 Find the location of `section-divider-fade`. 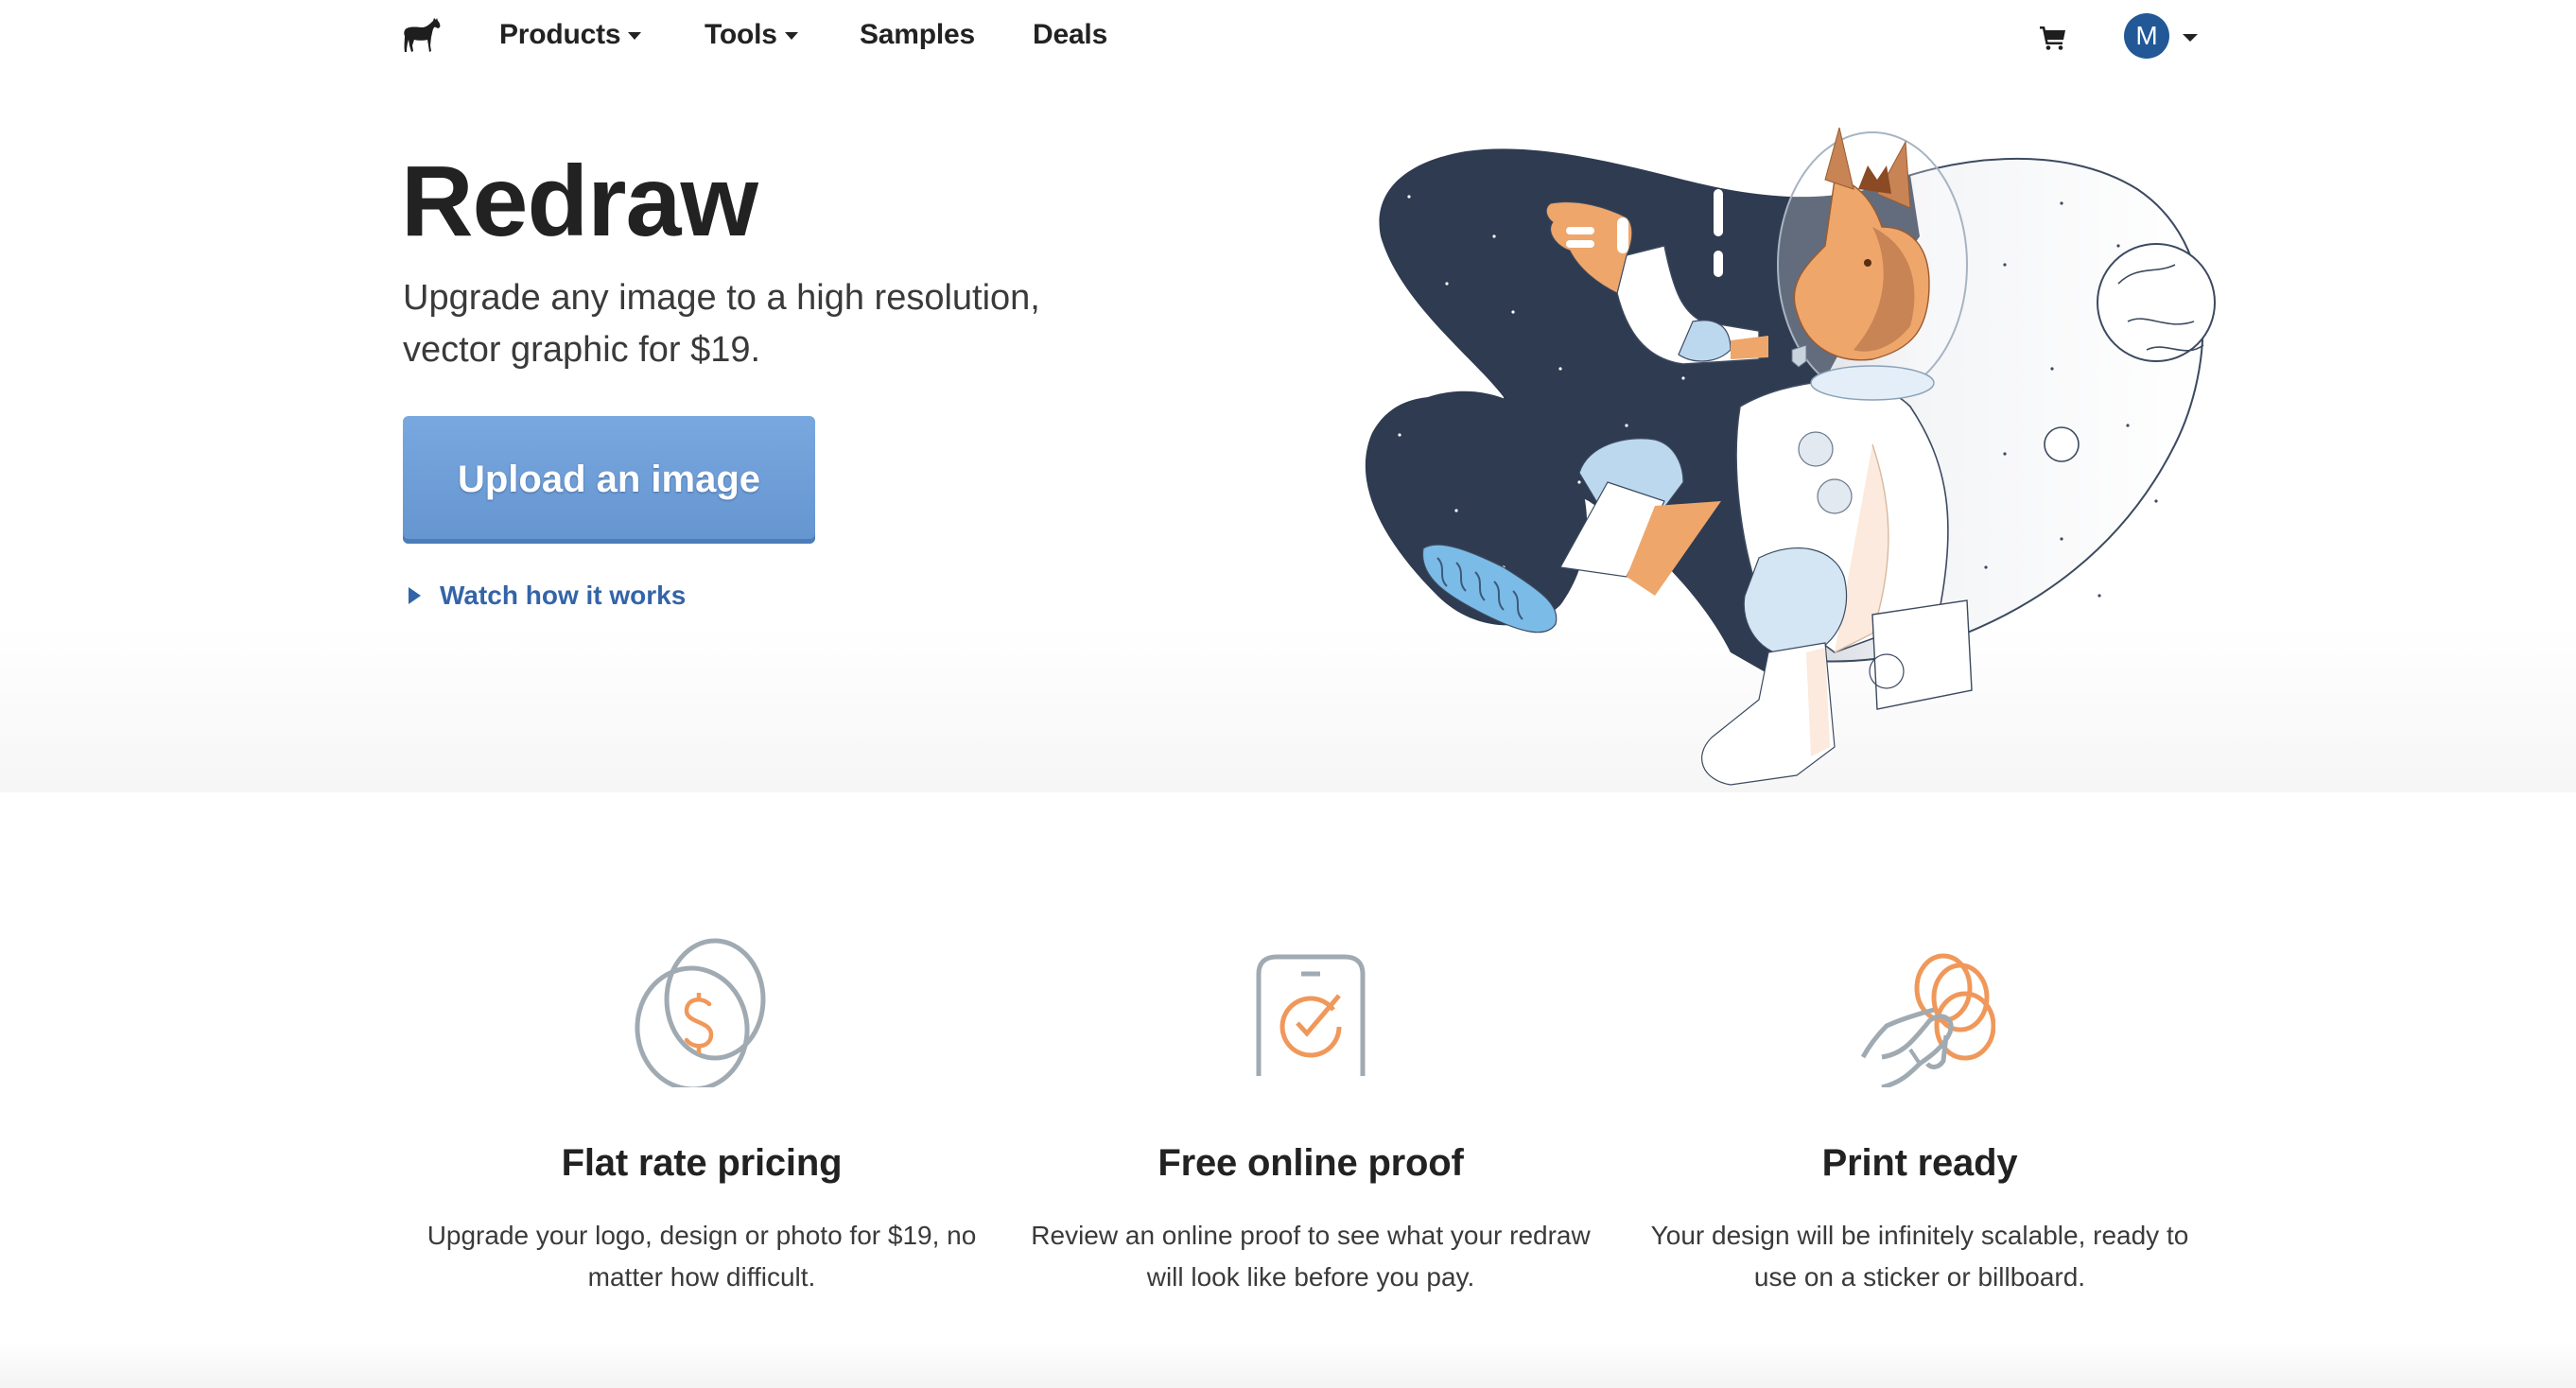

section-divider-fade is located at coordinates (1288, 1365).